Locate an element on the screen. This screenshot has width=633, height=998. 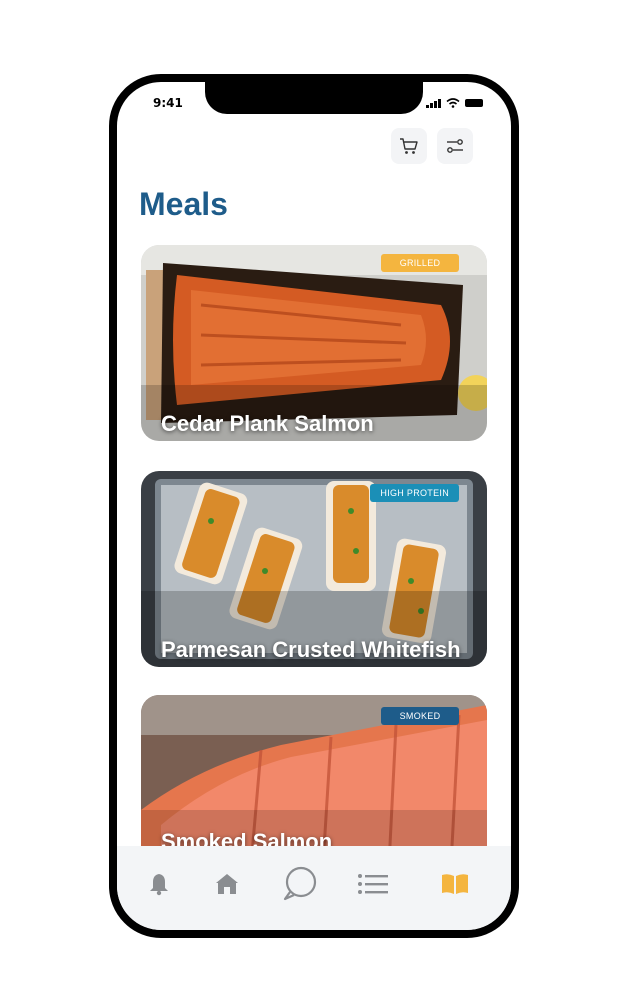
status-time: 9:41 is located at coordinates (168, 103).